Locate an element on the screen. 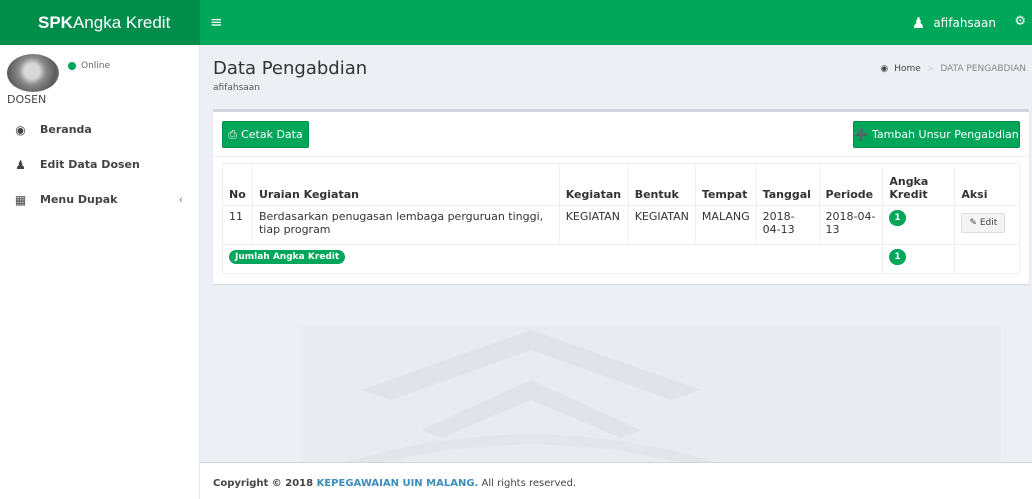 The image size is (1032, 499). table-summary-row: Jumlah Angka Kredit 1 is located at coordinates (620, 259).